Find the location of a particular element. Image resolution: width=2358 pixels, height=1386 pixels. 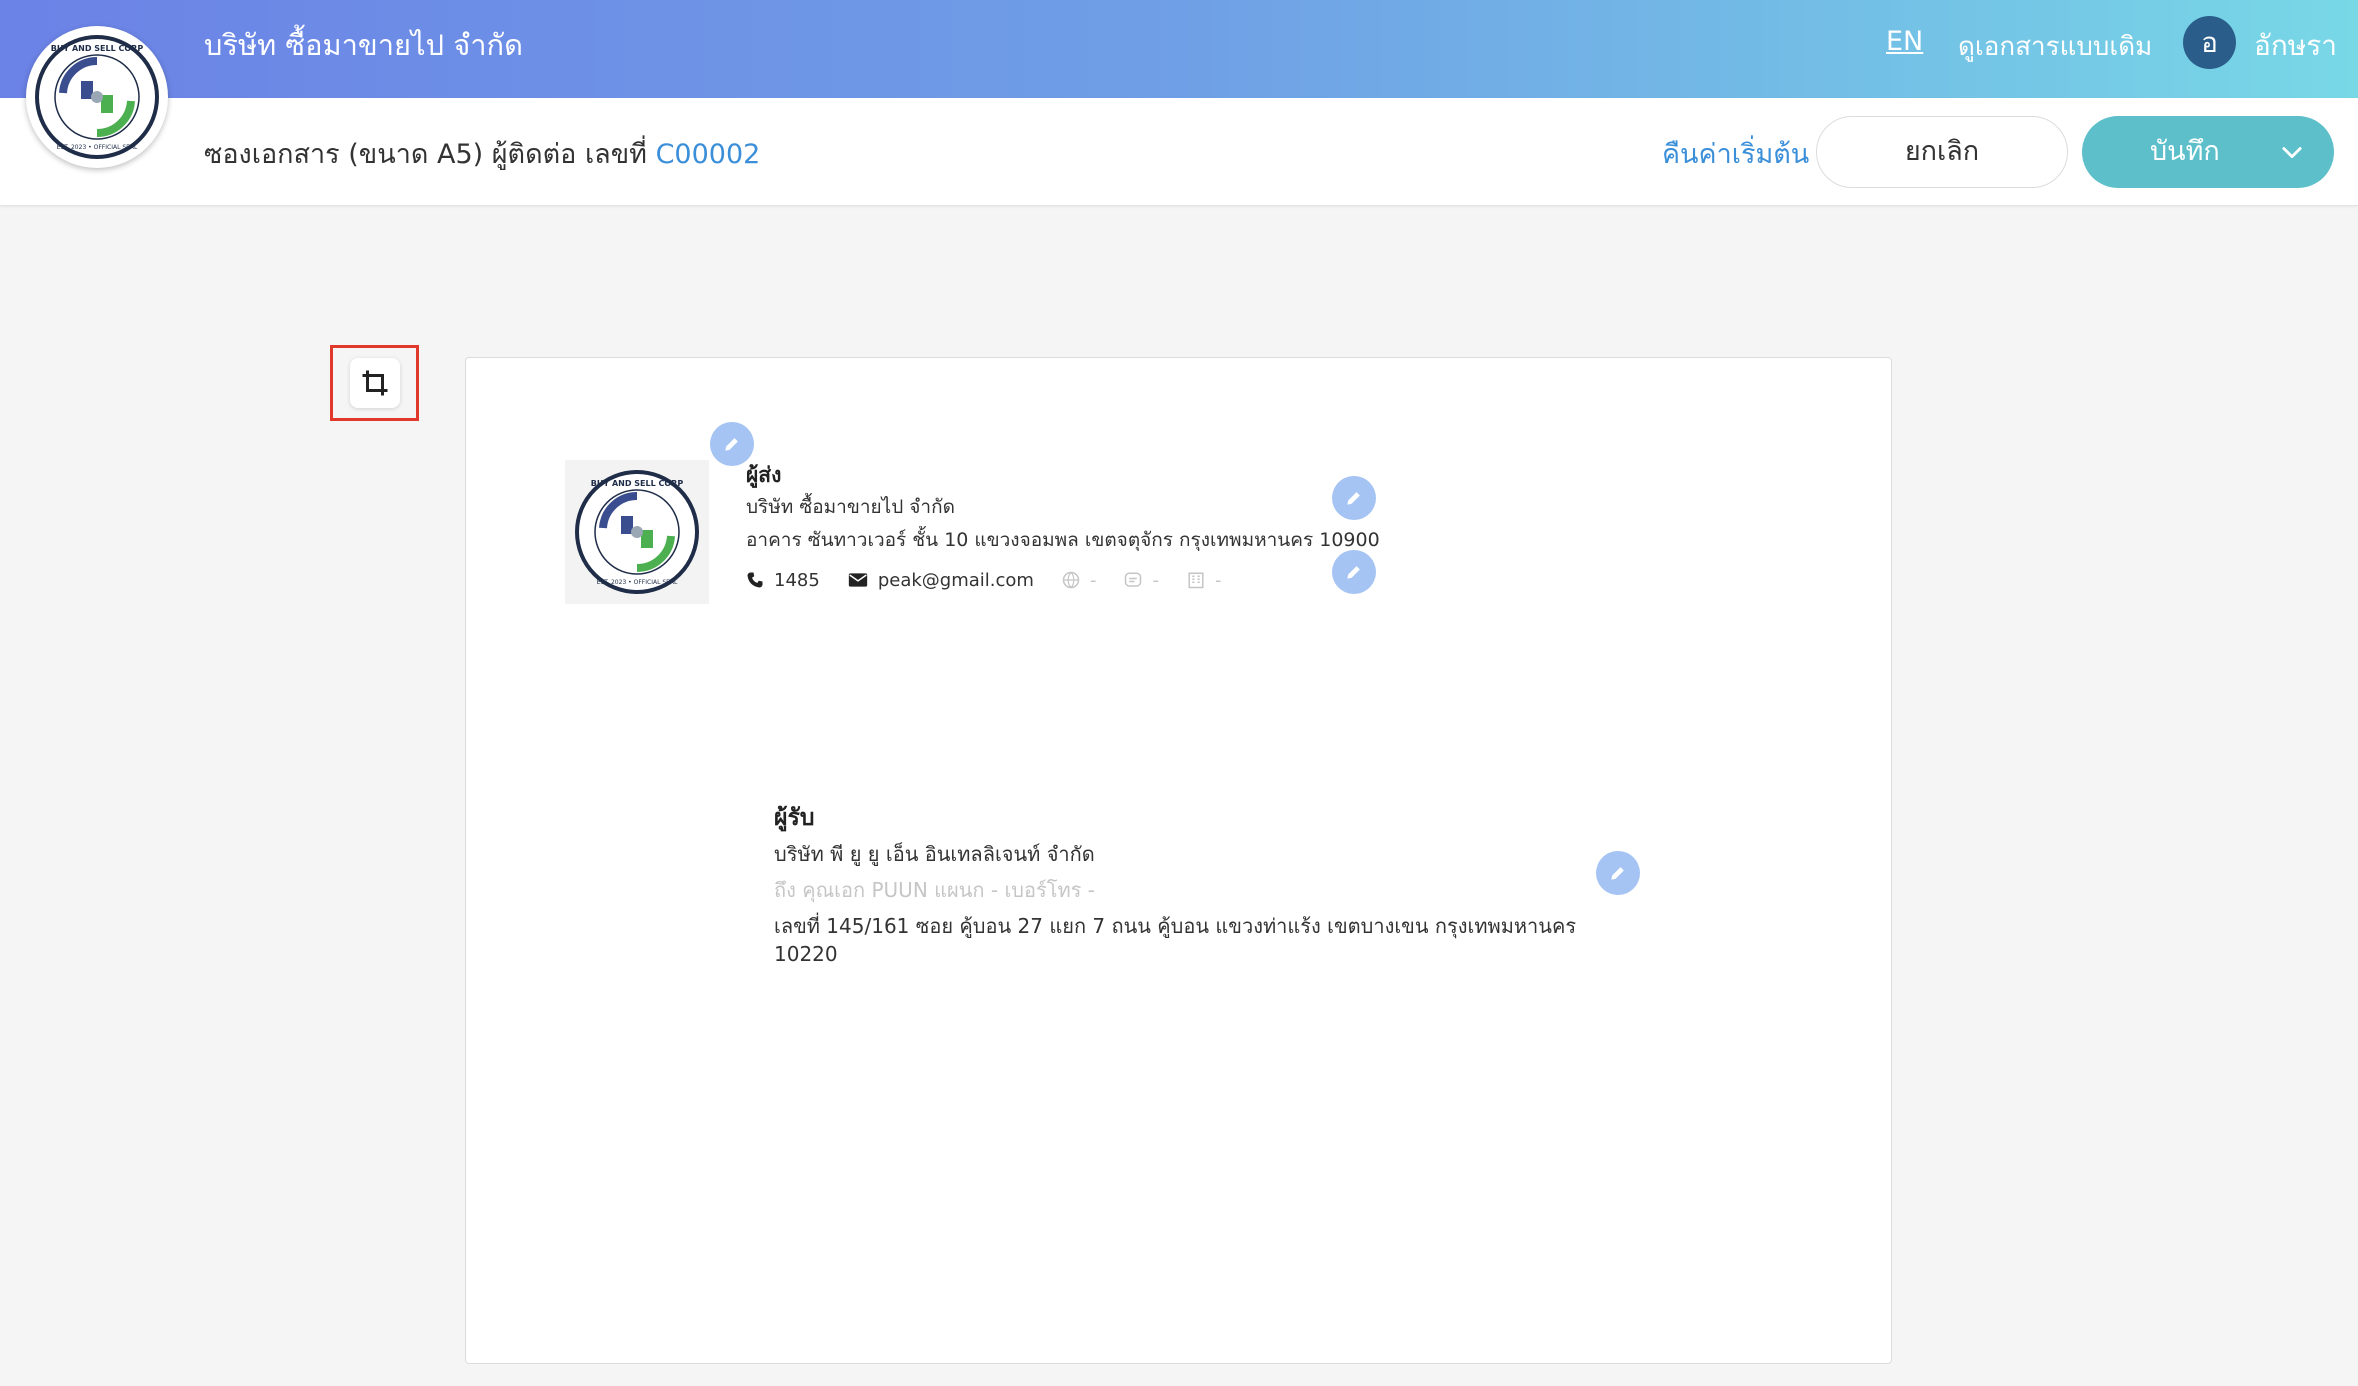

receiver-company: บริษัท พี ยู ยู เอ็น อินเทลลิเจนท์ จำกัด is located at coordinates (934, 854).